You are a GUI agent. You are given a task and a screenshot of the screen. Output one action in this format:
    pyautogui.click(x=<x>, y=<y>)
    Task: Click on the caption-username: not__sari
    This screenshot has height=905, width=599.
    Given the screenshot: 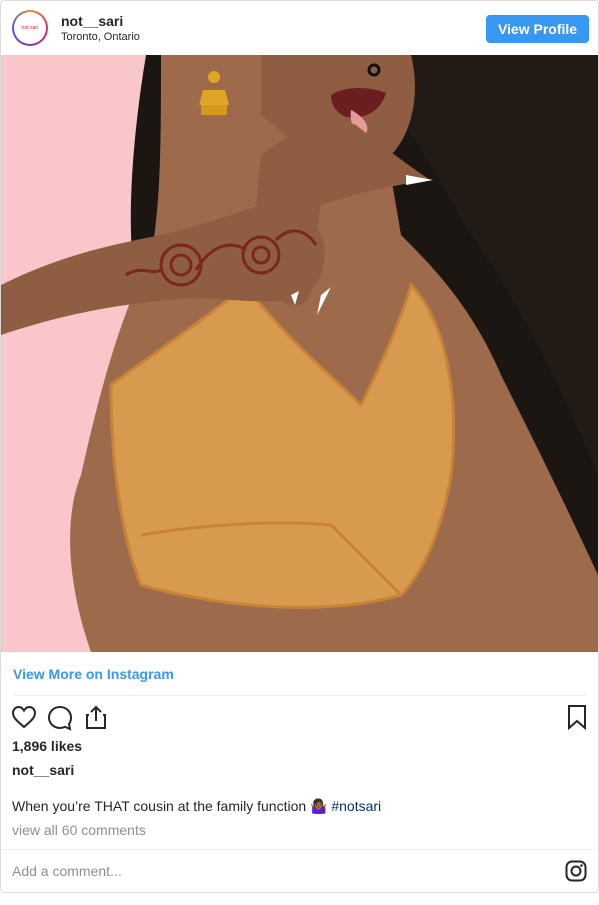 What is the action you would take?
    pyautogui.click(x=43, y=770)
    